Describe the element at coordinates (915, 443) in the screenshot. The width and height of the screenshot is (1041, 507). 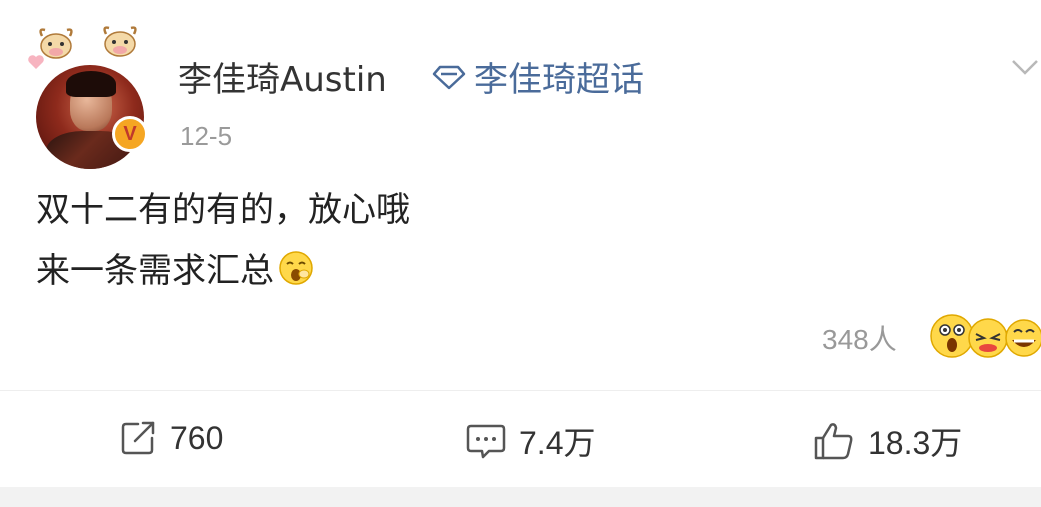
I see `like-count: 18.3万` at that location.